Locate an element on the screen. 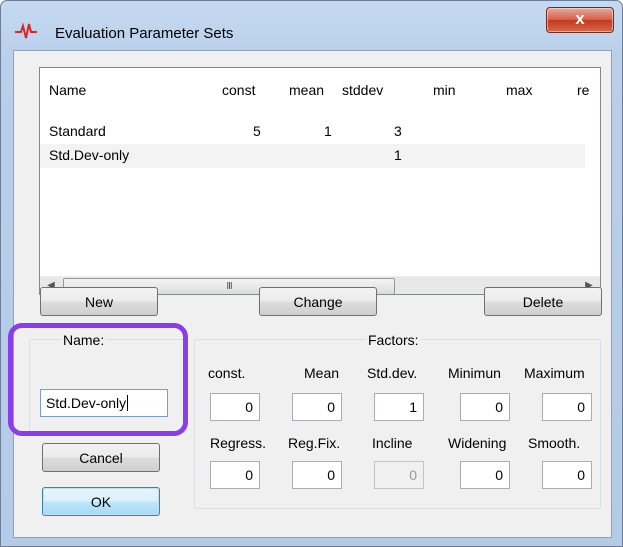 The height and width of the screenshot is (547, 623). const-label: const. is located at coordinates (227, 373).